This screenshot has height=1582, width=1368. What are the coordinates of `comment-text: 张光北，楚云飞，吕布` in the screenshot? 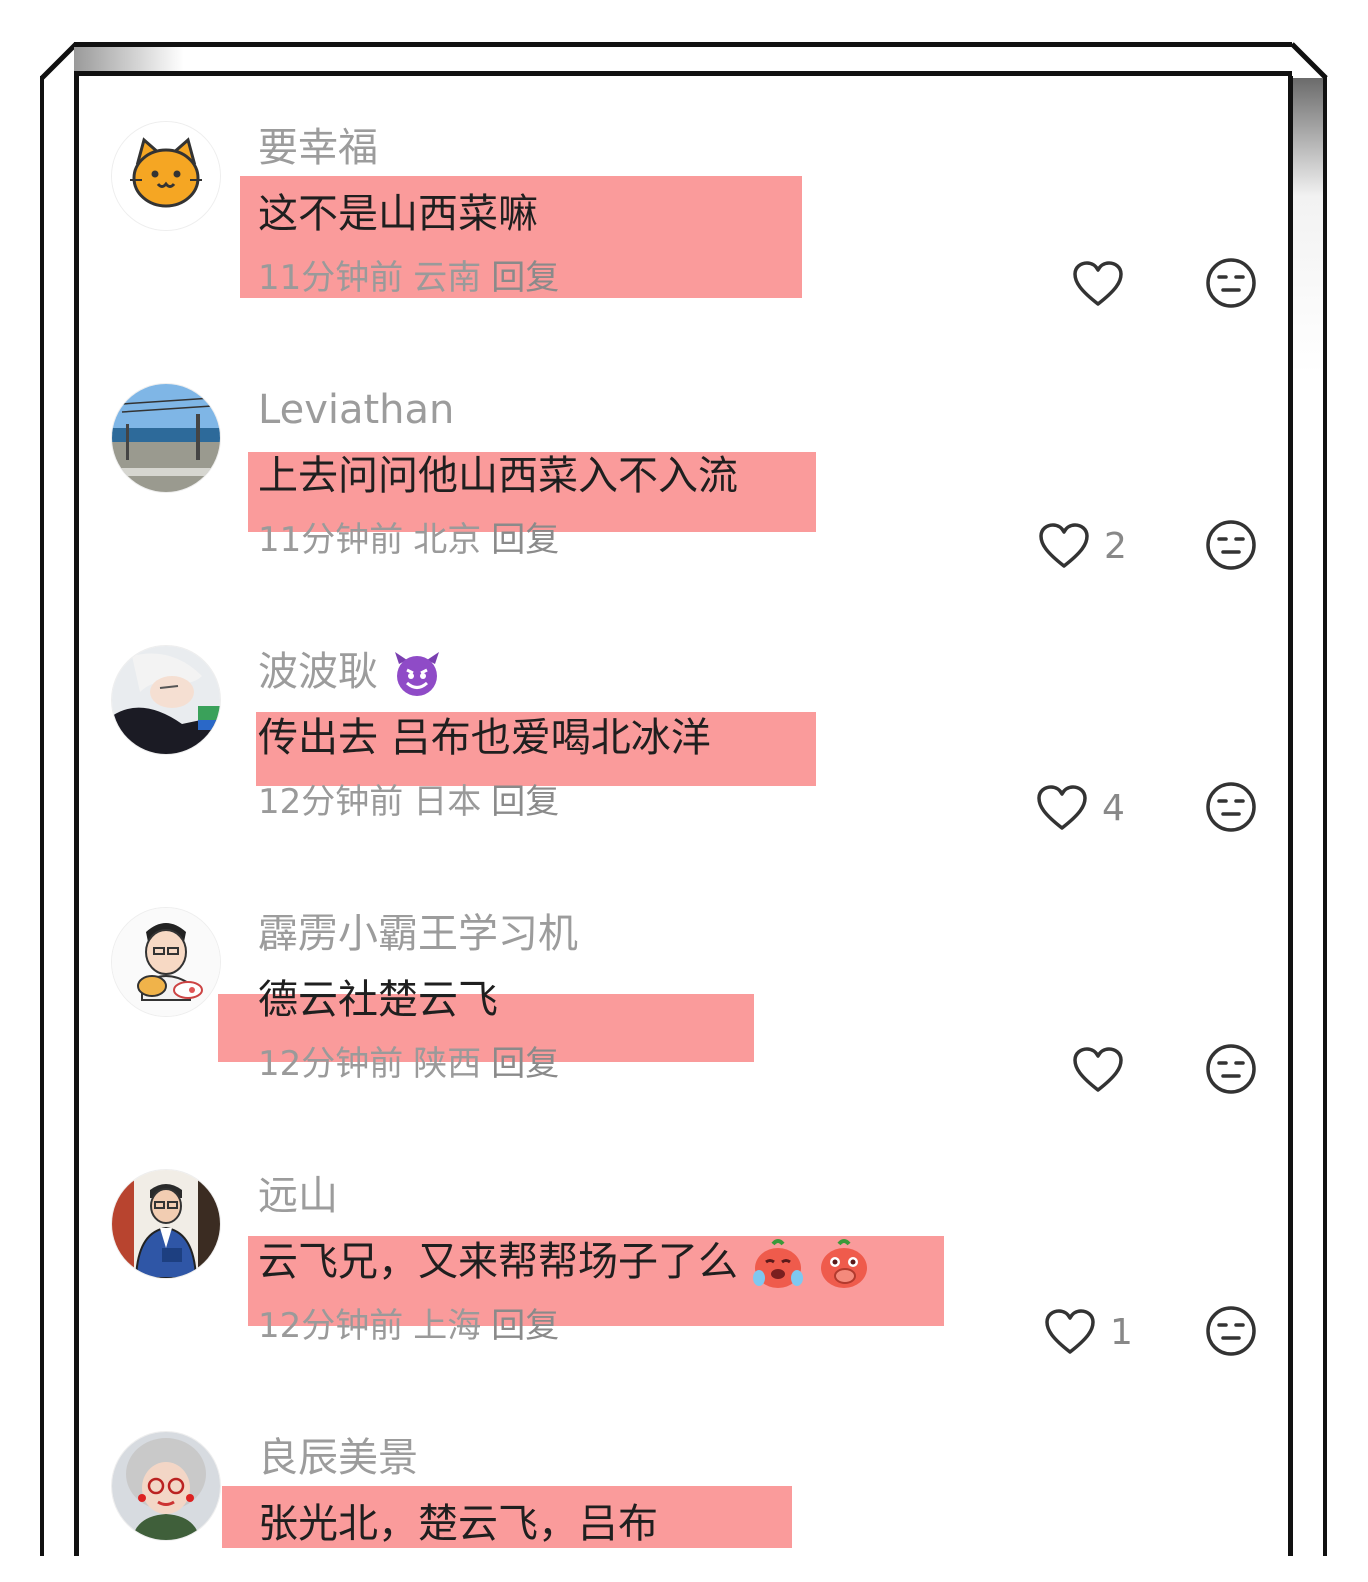 It's located at (458, 1524).